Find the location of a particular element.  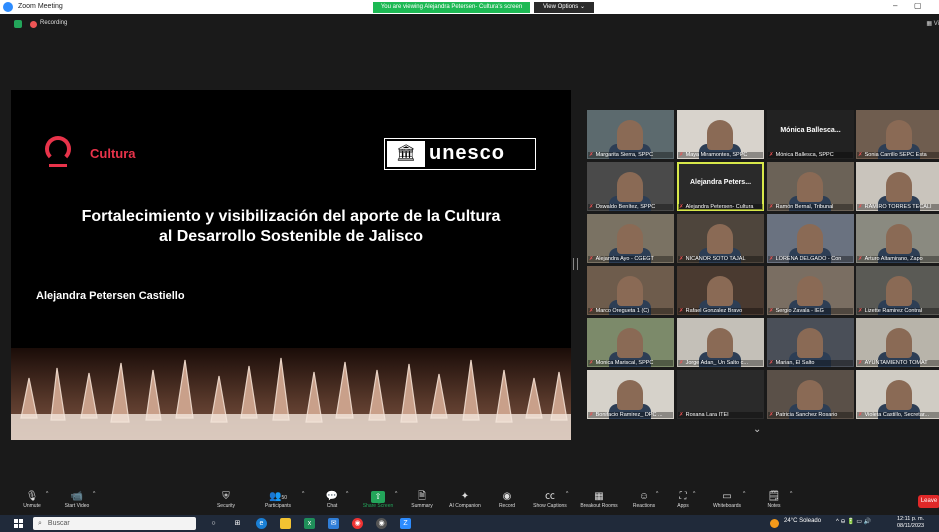

apps-button: ⛶ Apps is located at coordinates (683, 500).